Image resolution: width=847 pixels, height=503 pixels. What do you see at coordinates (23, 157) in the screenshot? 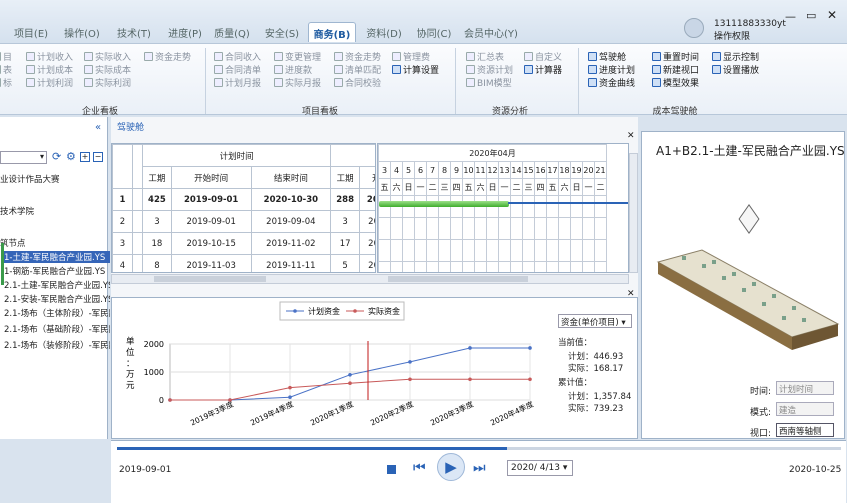
I see `project-select: ▾` at bounding box center [23, 157].